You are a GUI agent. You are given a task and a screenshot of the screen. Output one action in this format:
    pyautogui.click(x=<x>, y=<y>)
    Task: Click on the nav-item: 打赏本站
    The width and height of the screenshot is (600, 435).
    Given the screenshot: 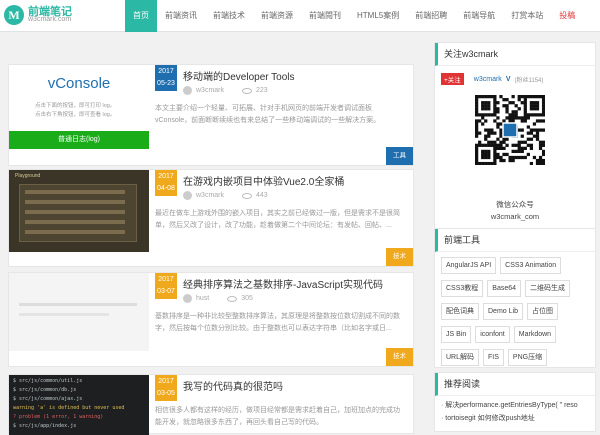 What is the action you would take?
    pyautogui.click(x=527, y=16)
    